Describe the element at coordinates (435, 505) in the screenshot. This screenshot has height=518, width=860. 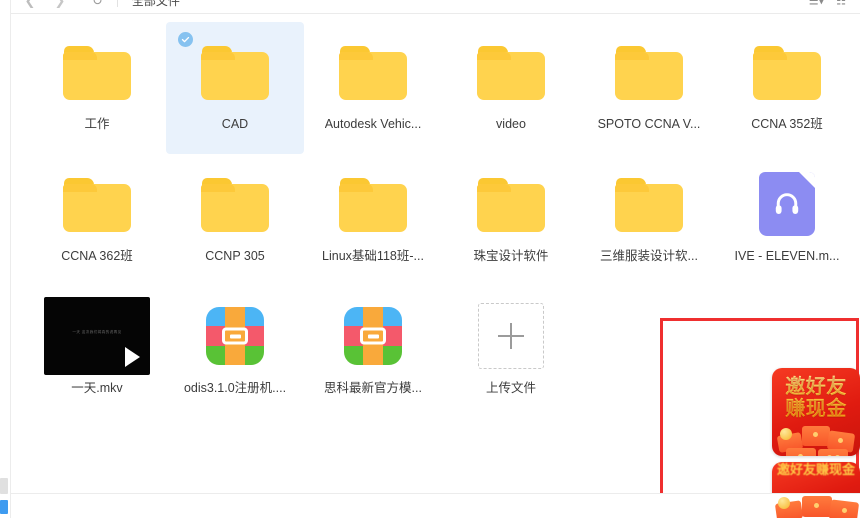
I see `status-bar` at that location.